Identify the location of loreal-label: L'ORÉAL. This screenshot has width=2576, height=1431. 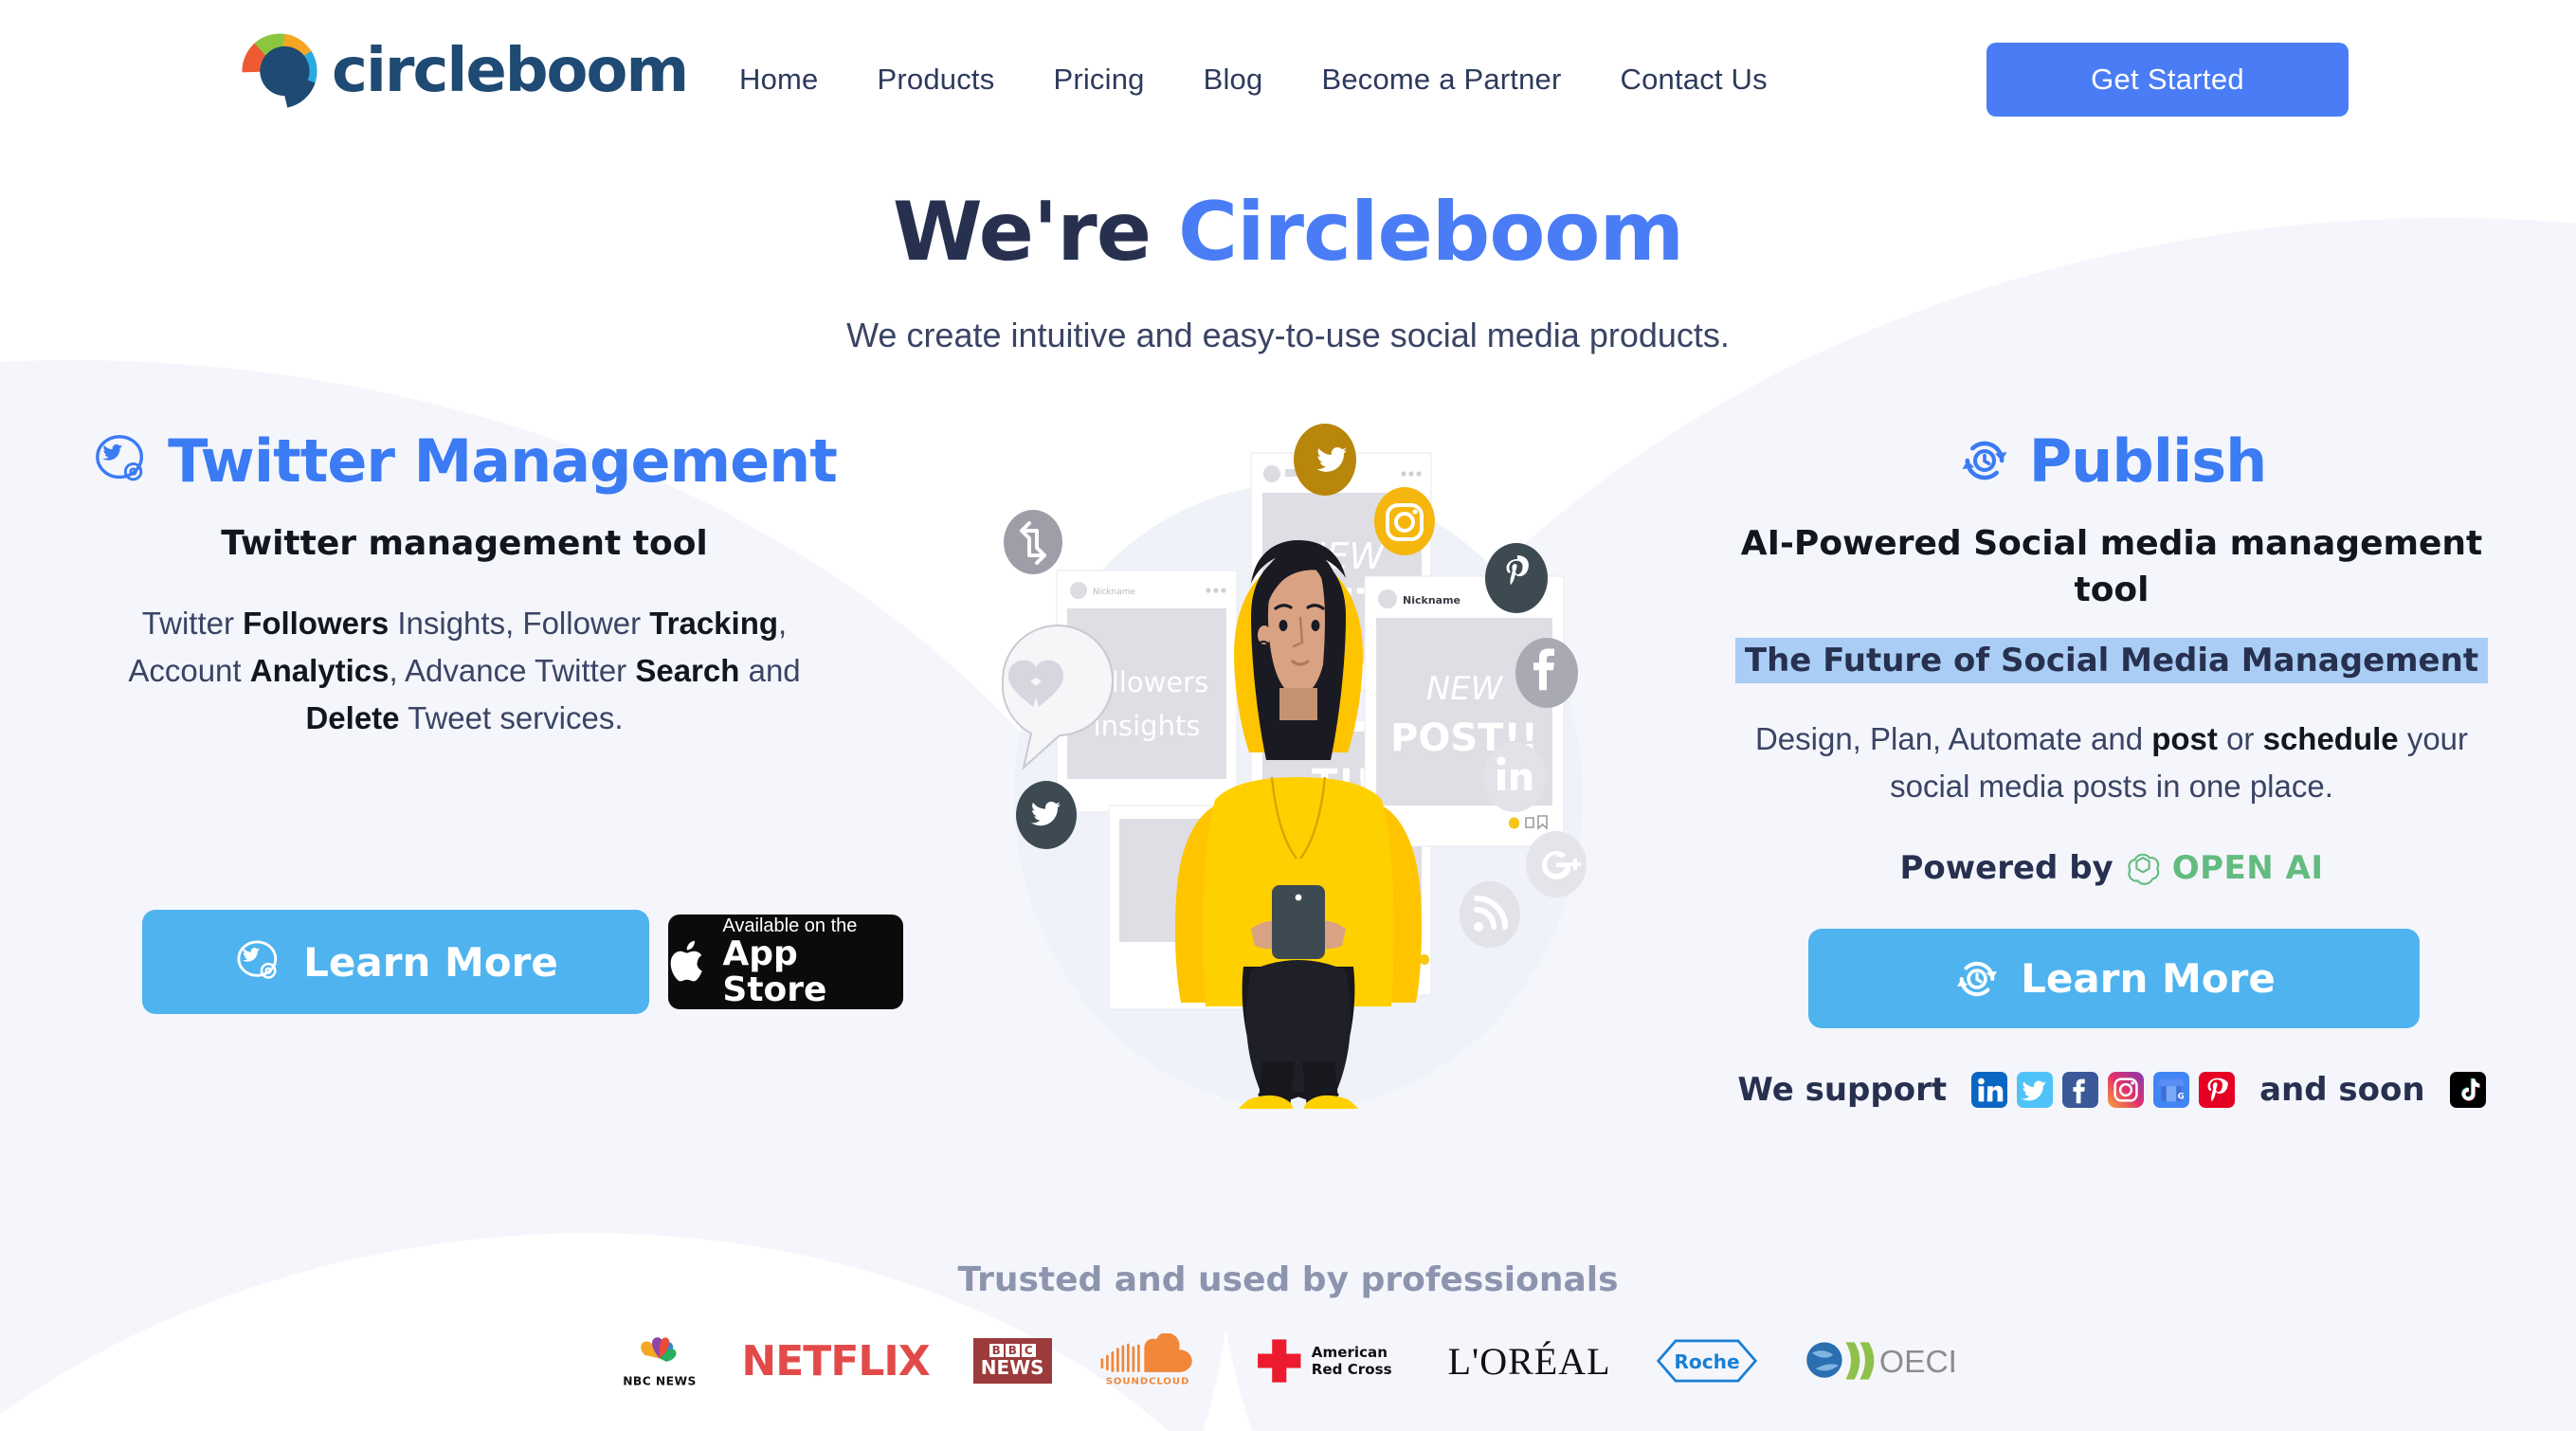
(1529, 1361).